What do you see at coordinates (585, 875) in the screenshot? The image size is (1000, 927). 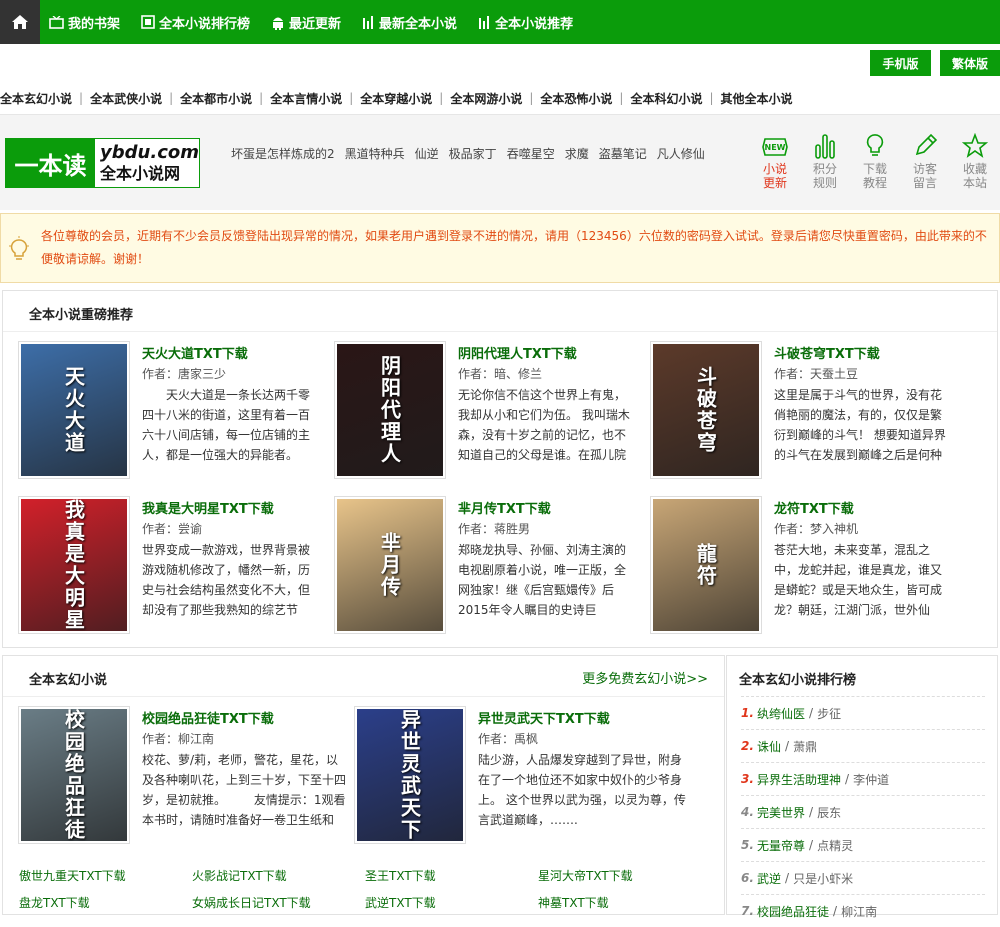 I see `book-link: 星河大帝TXT下载` at bounding box center [585, 875].